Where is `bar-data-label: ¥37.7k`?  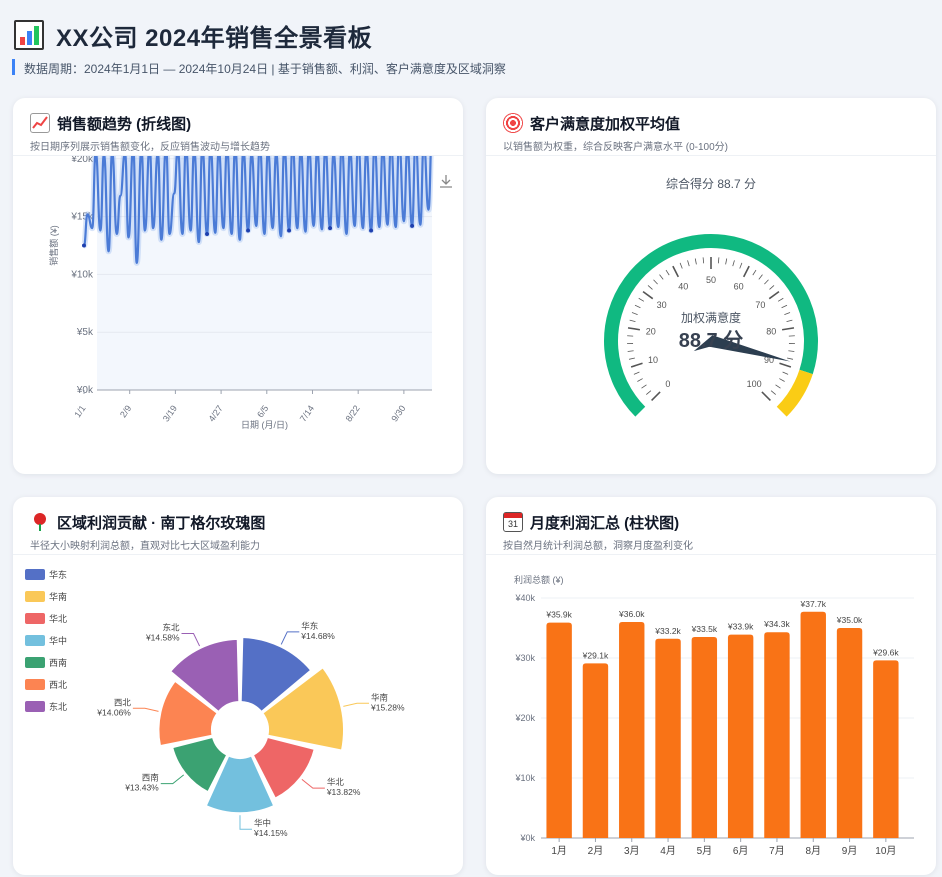
bar-data-label: ¥37.7k is located at coordinates (812, 604).